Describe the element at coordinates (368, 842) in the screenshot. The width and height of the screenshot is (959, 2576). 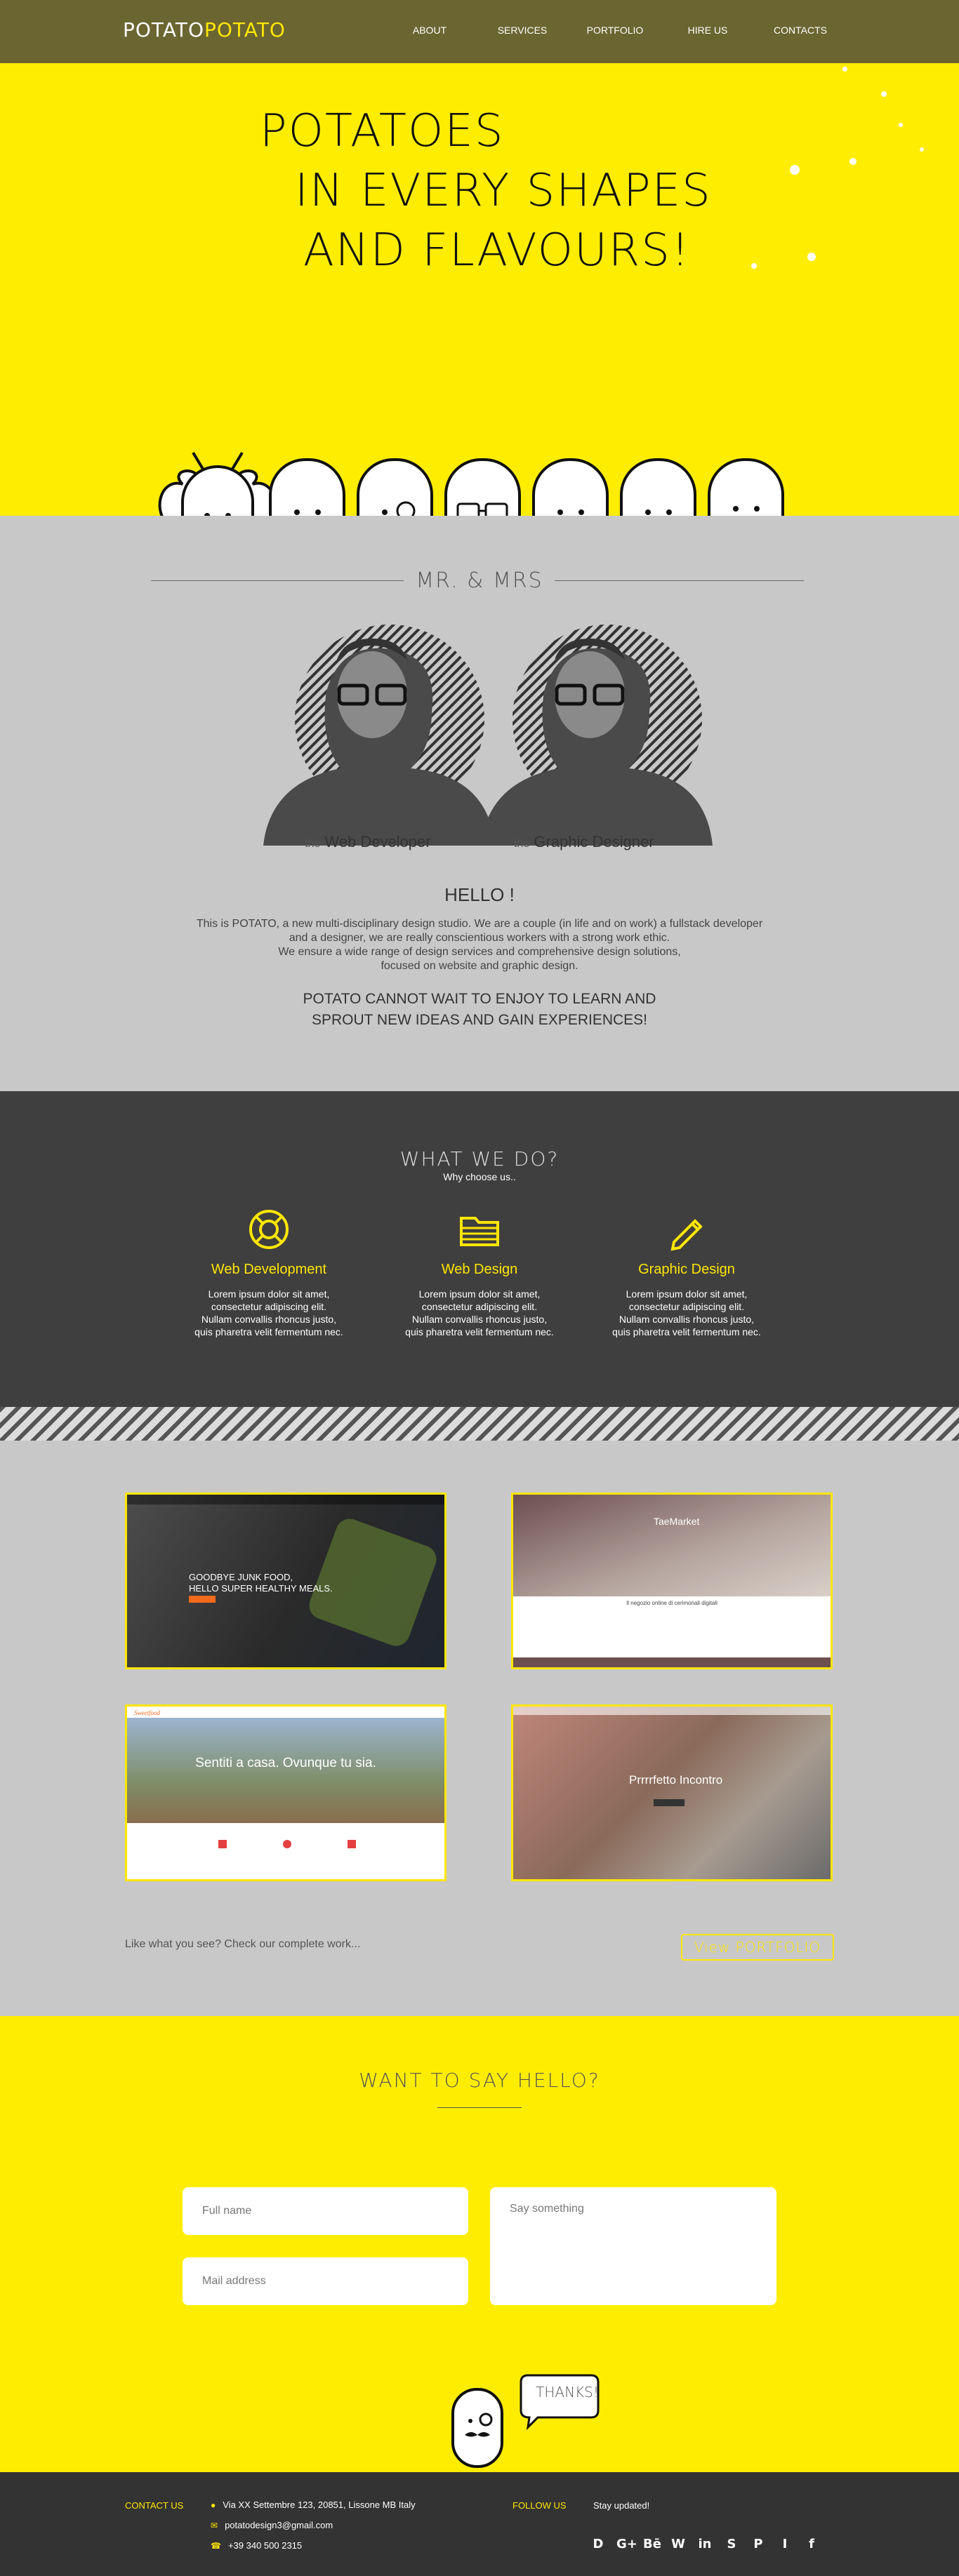
I see `role-web-developer: the Web Developer` at that location.